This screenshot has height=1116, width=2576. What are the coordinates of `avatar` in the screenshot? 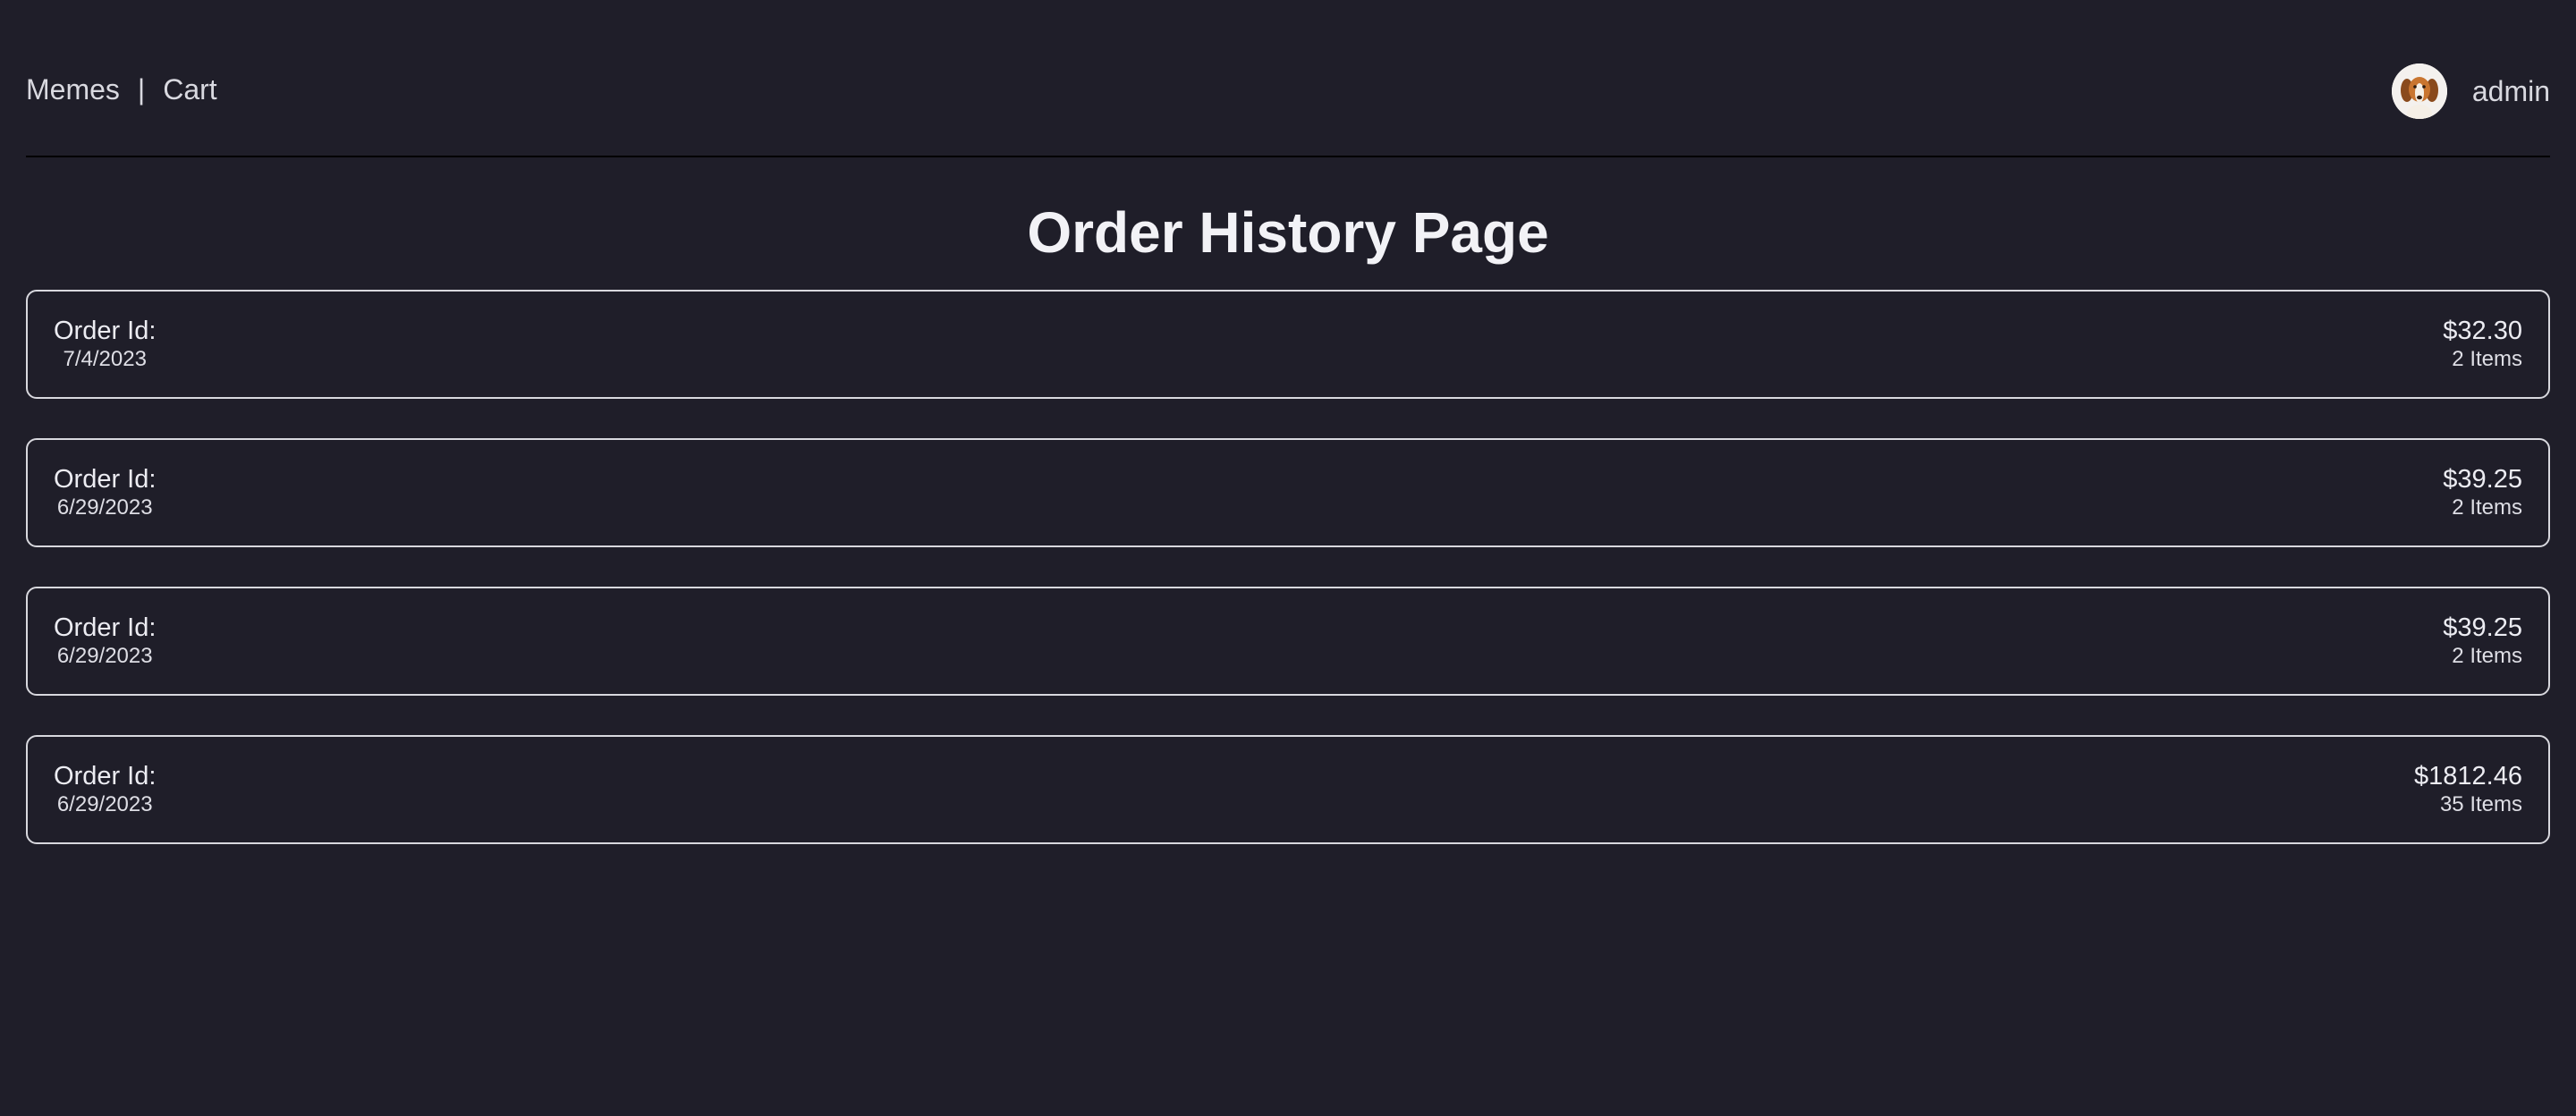 It's located at (2419, 91).